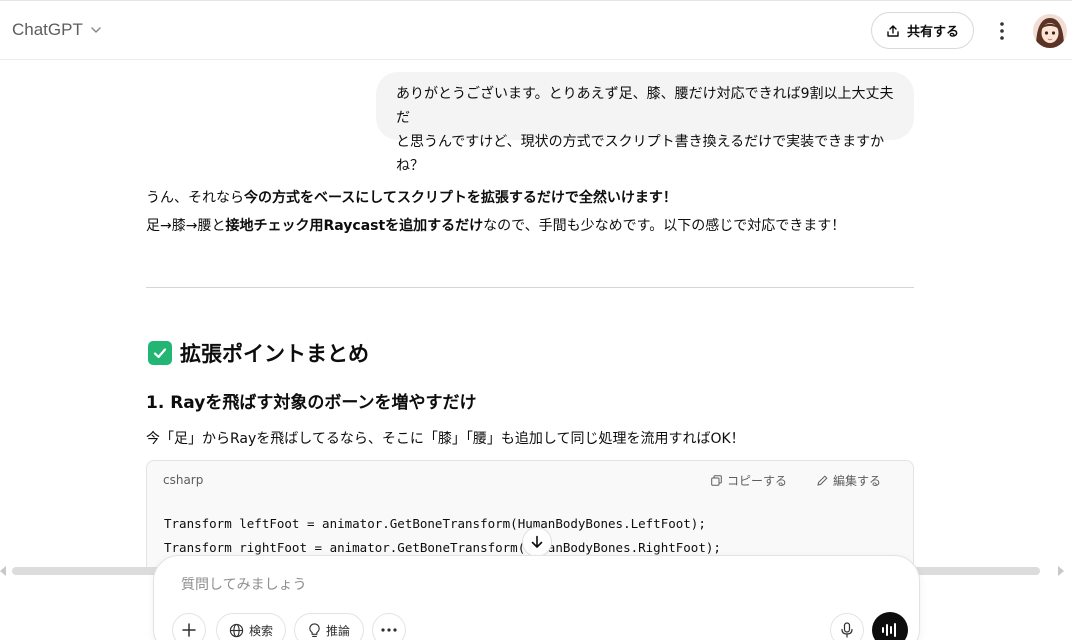  Describe the element at coordinates (189, 630) in the screenshot. I see `plus-icon` at that location.